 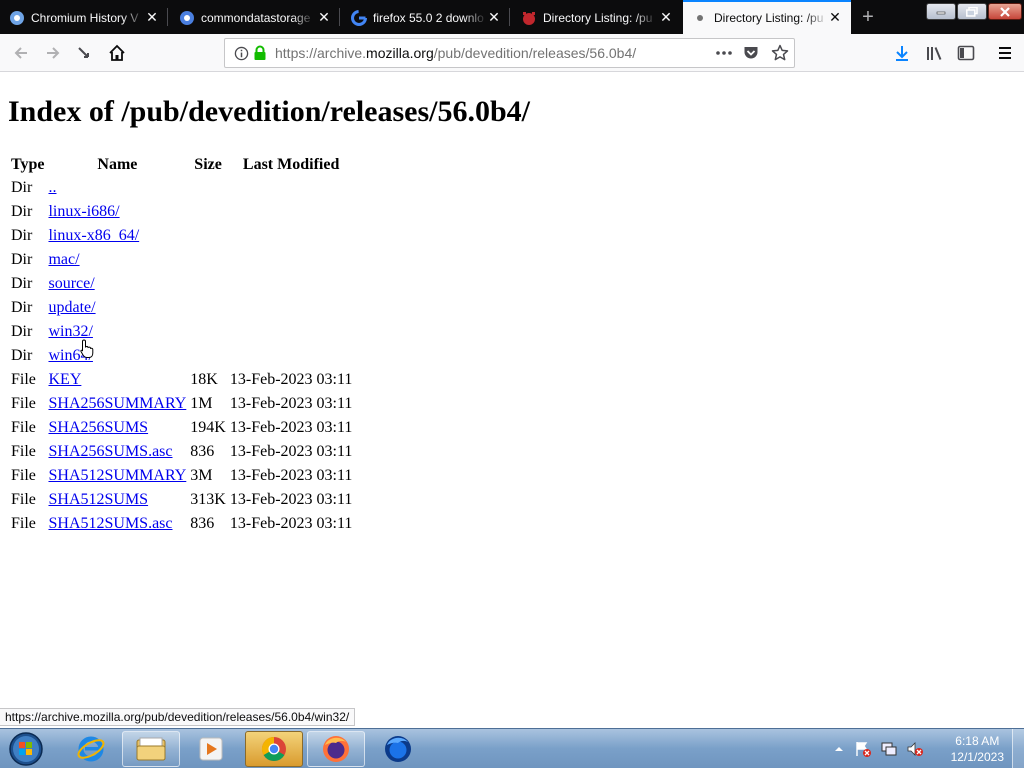 I want to click on entry-link: SHA512SUMS, so click(x=98, y=499).